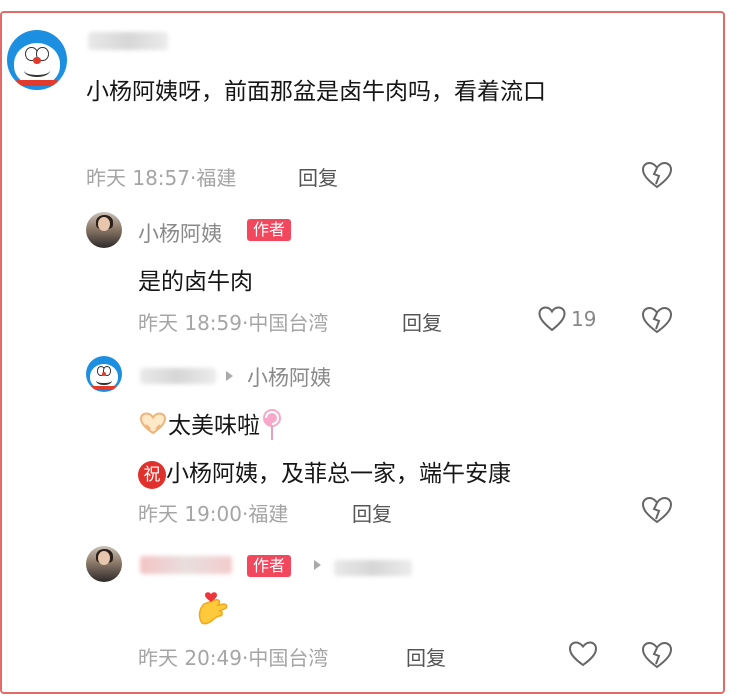 This screenshot has height=700, width=739. I want to click on comment-time: 昨天 18:59·中国台湾, so click(233, 323).